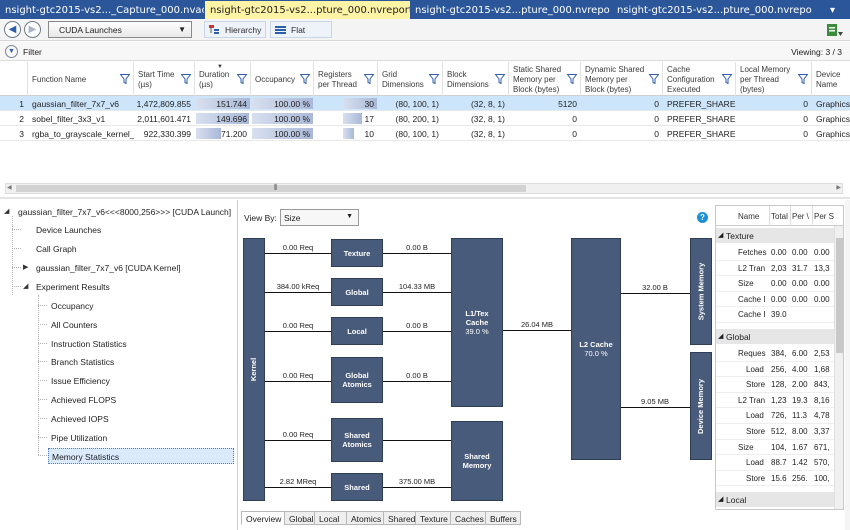  Describe the element at coordinates (775, 448) in the screenshot. I see `stats-row: Size 104, 1.67 671,` at that location.